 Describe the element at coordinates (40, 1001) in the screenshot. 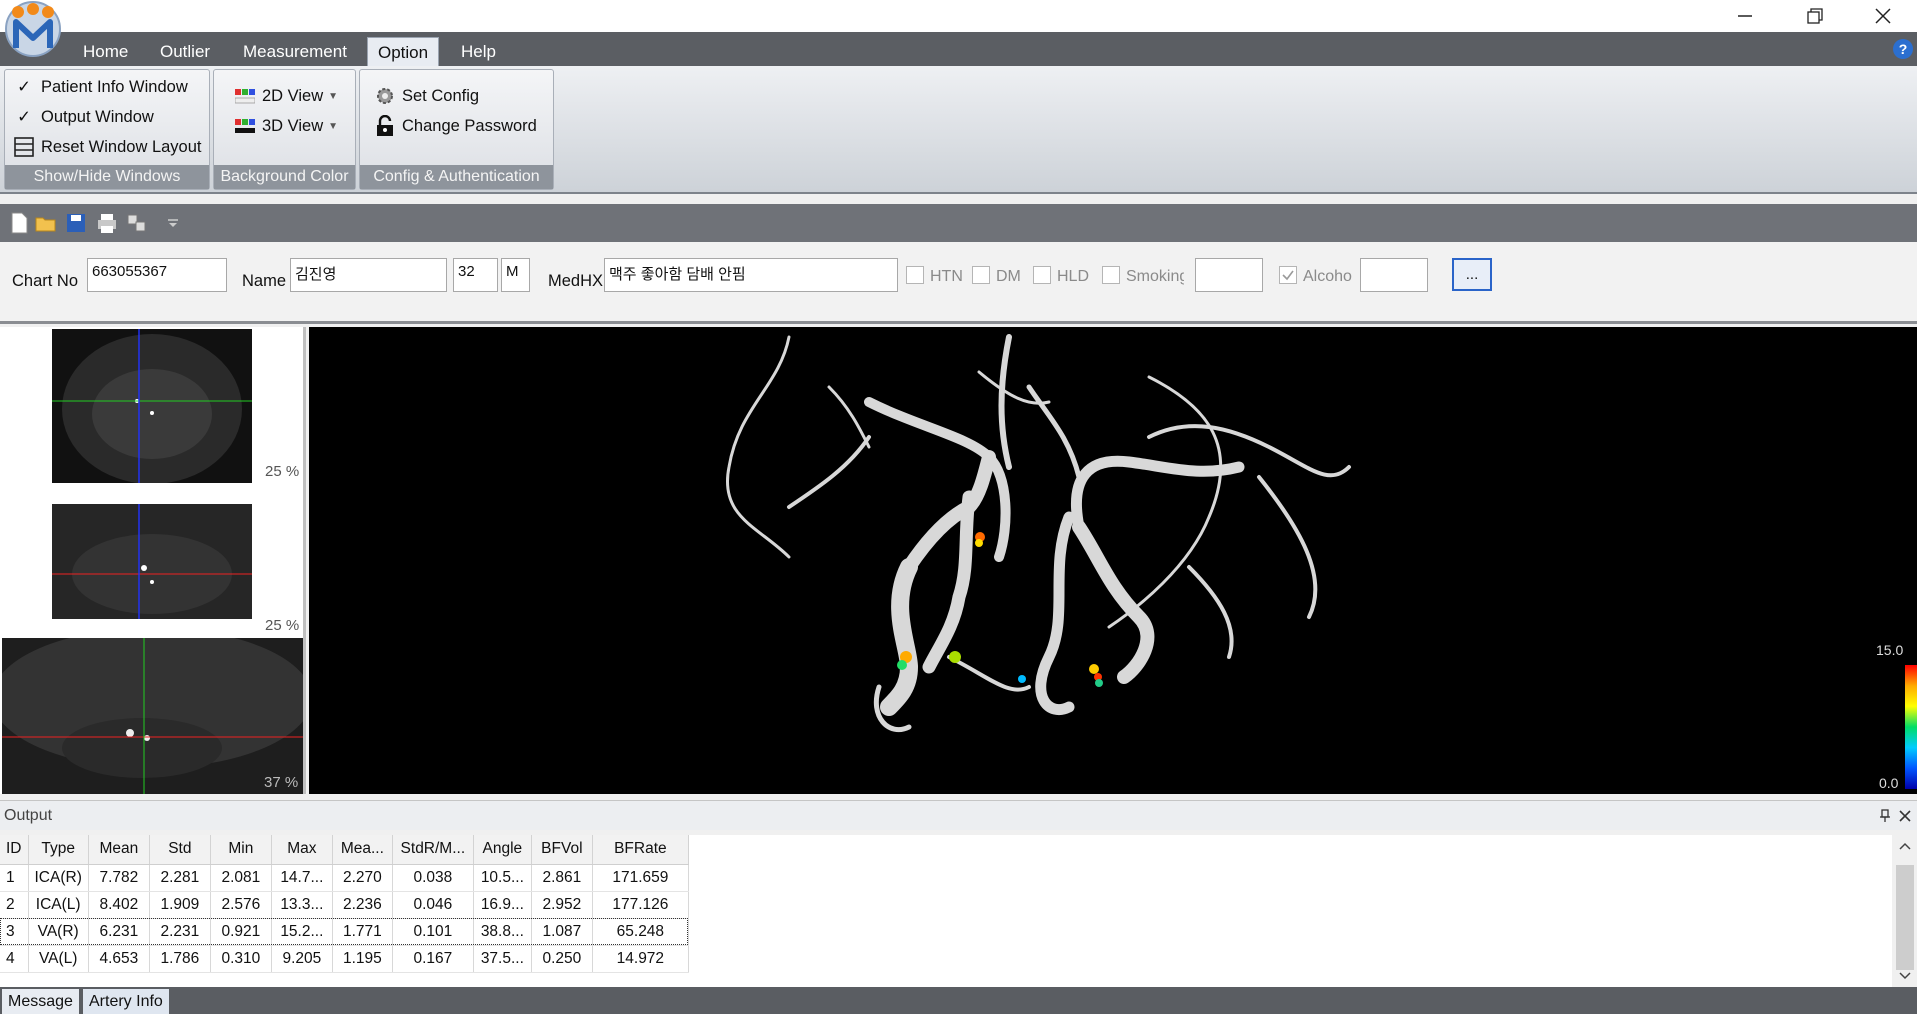

I see `tab-message: Message` at that location.